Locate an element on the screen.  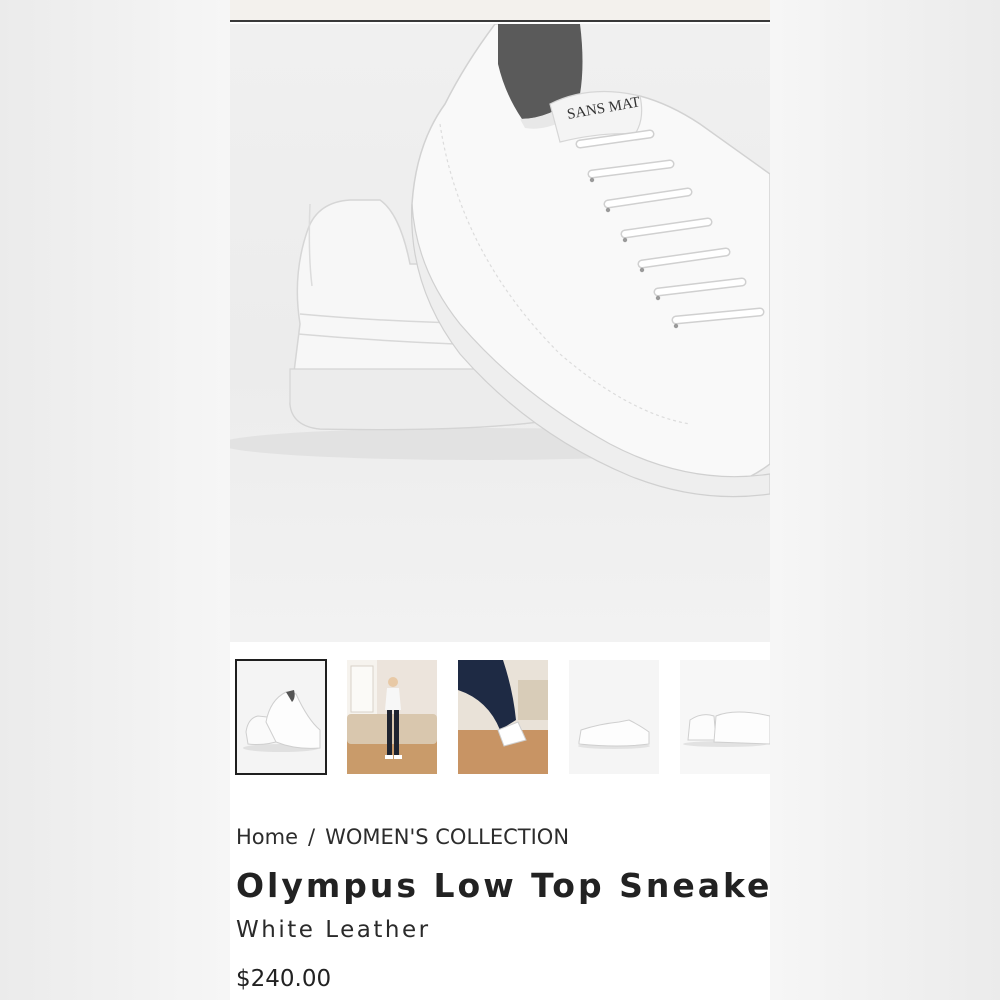
sneaker-pair-thumbnail is located at coordinates (281, 717).